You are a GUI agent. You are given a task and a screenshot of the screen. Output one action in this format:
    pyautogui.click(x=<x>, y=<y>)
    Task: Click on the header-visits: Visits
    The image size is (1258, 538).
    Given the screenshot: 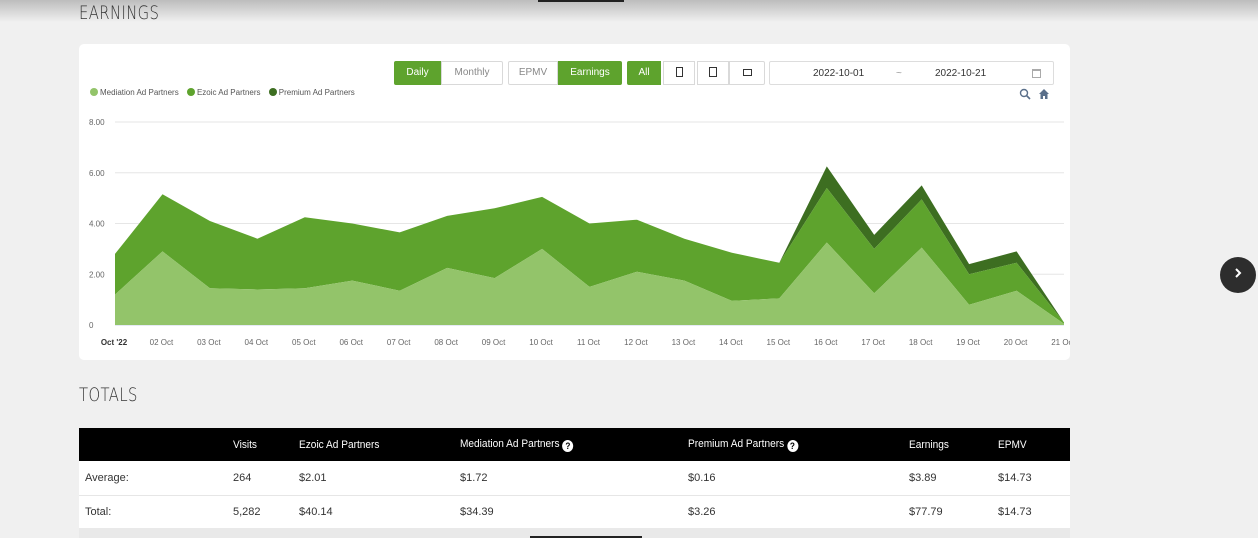 What is the action you would take?
    pyautogui.click(x=245, y=444)
    